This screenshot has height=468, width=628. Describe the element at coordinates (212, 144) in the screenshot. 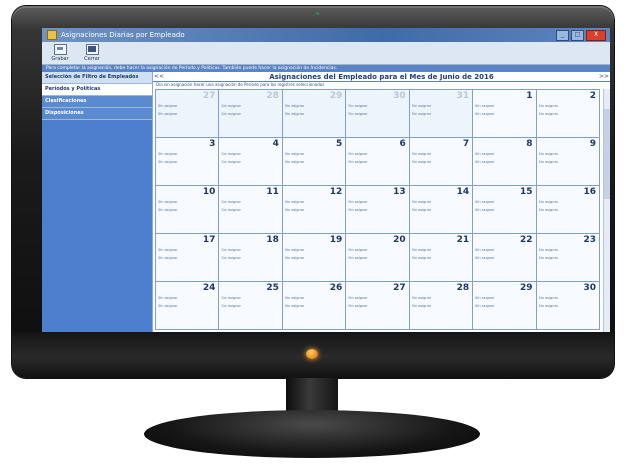

I see `day-number: 3` at that location.